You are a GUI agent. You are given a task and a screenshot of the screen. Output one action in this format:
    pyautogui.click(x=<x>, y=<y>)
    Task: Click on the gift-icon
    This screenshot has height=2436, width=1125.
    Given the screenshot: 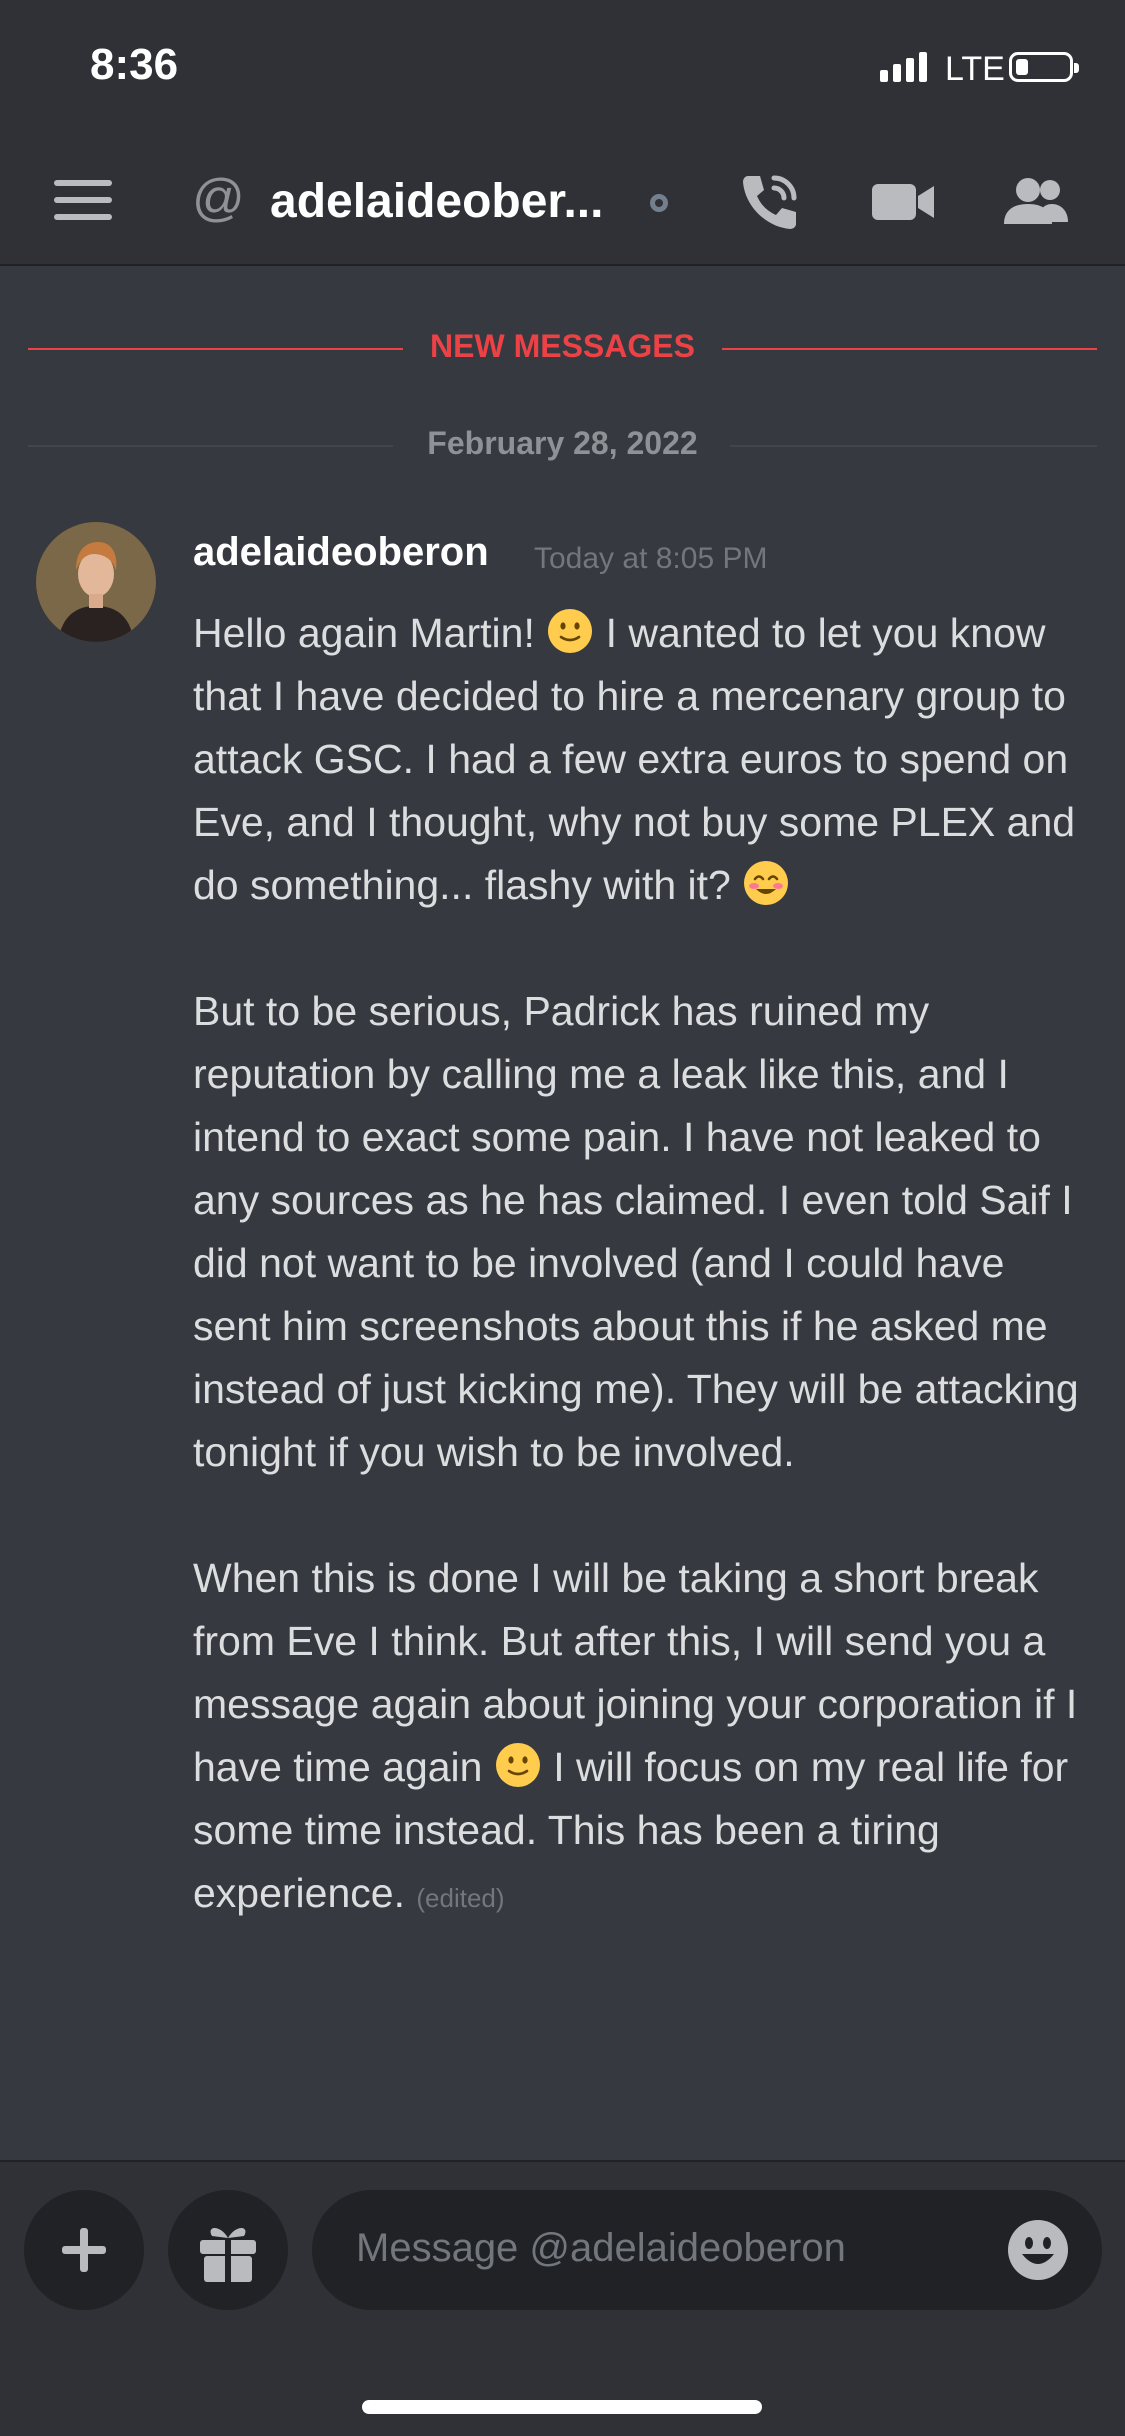 What is the action you would take?
    pyautogui.click(x=228, y=2255)
    